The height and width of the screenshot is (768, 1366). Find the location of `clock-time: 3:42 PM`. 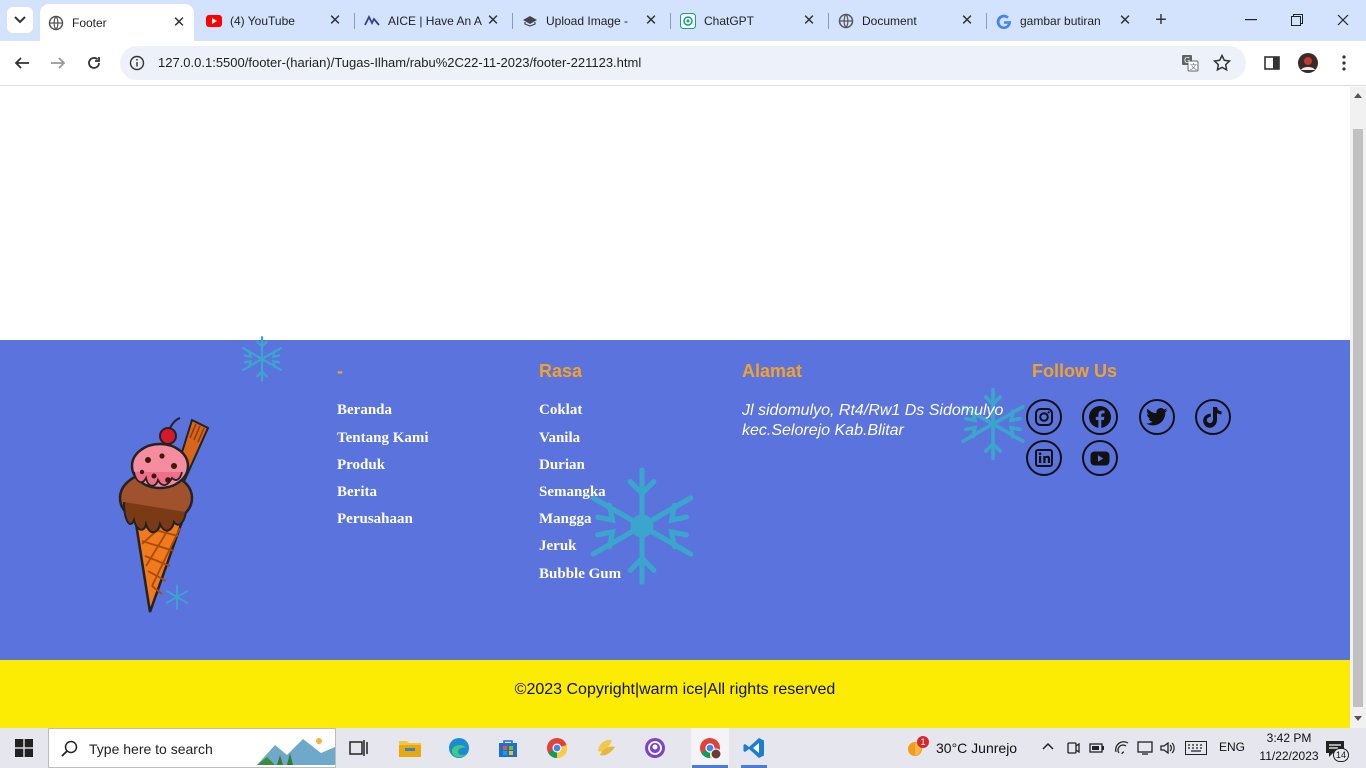

clock-time: 3:42 PM is located at coordinates (1289, 738).